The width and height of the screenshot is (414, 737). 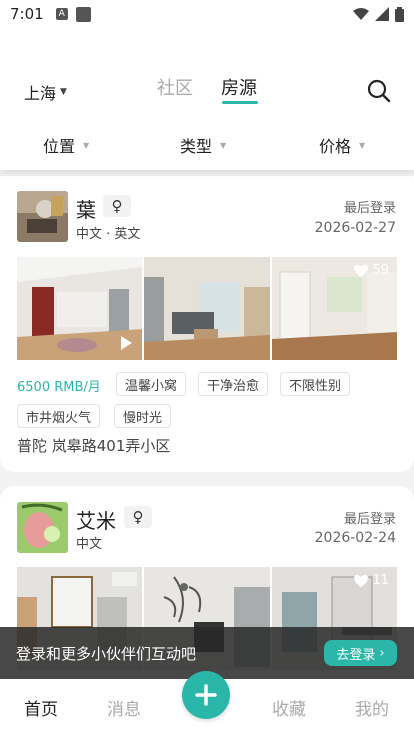 I want to click on city-label: 上海, so click(x=40, y=93).